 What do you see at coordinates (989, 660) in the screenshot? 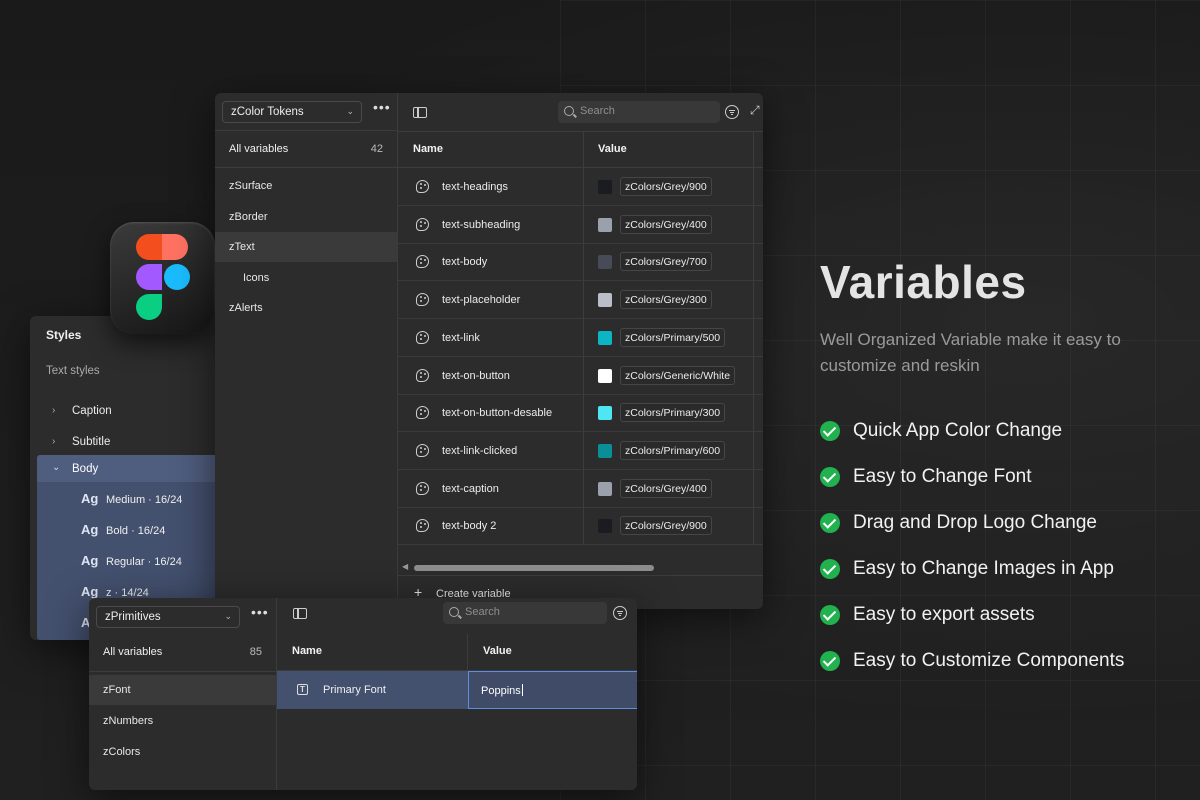
I see `feature-label: Easy to Customize Components` at bounding box center [989, 660].